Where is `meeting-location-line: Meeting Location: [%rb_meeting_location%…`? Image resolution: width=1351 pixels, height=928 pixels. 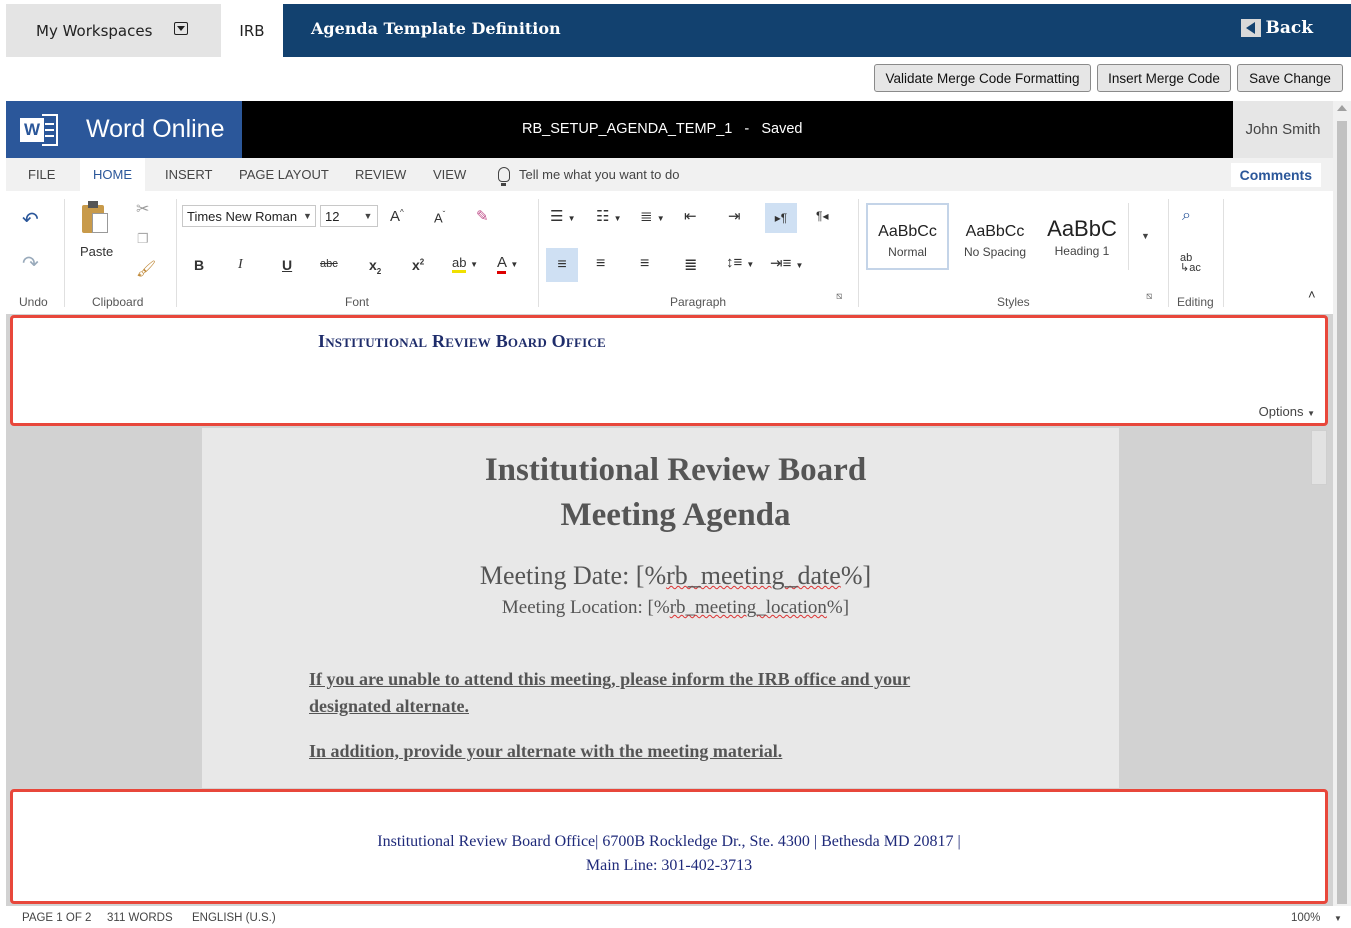
meeting-location-line: Meeting Location: [%rb_meeting_location%… is located at coordinates (675, 608).